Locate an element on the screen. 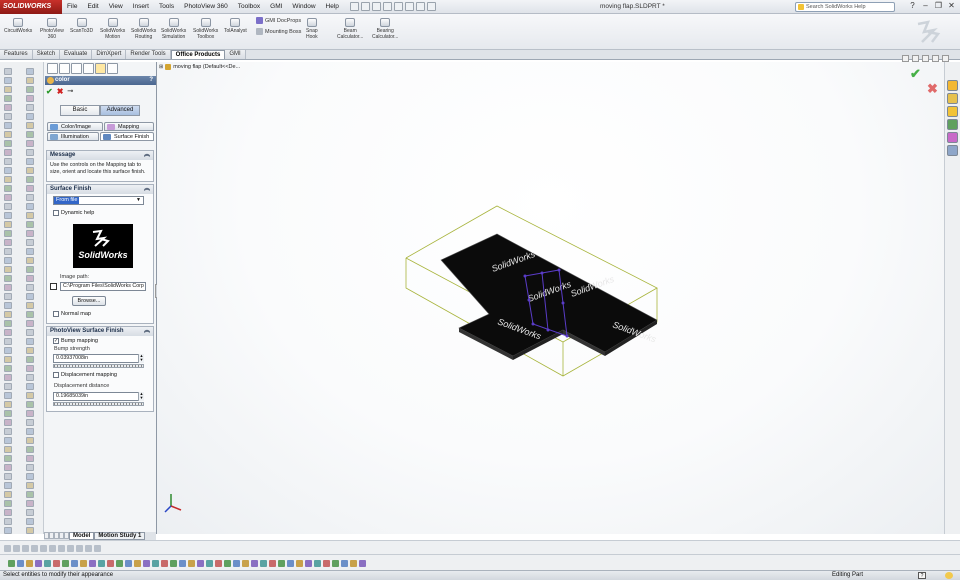  solidworks-resources-icon is located at coordinates (952, 85).